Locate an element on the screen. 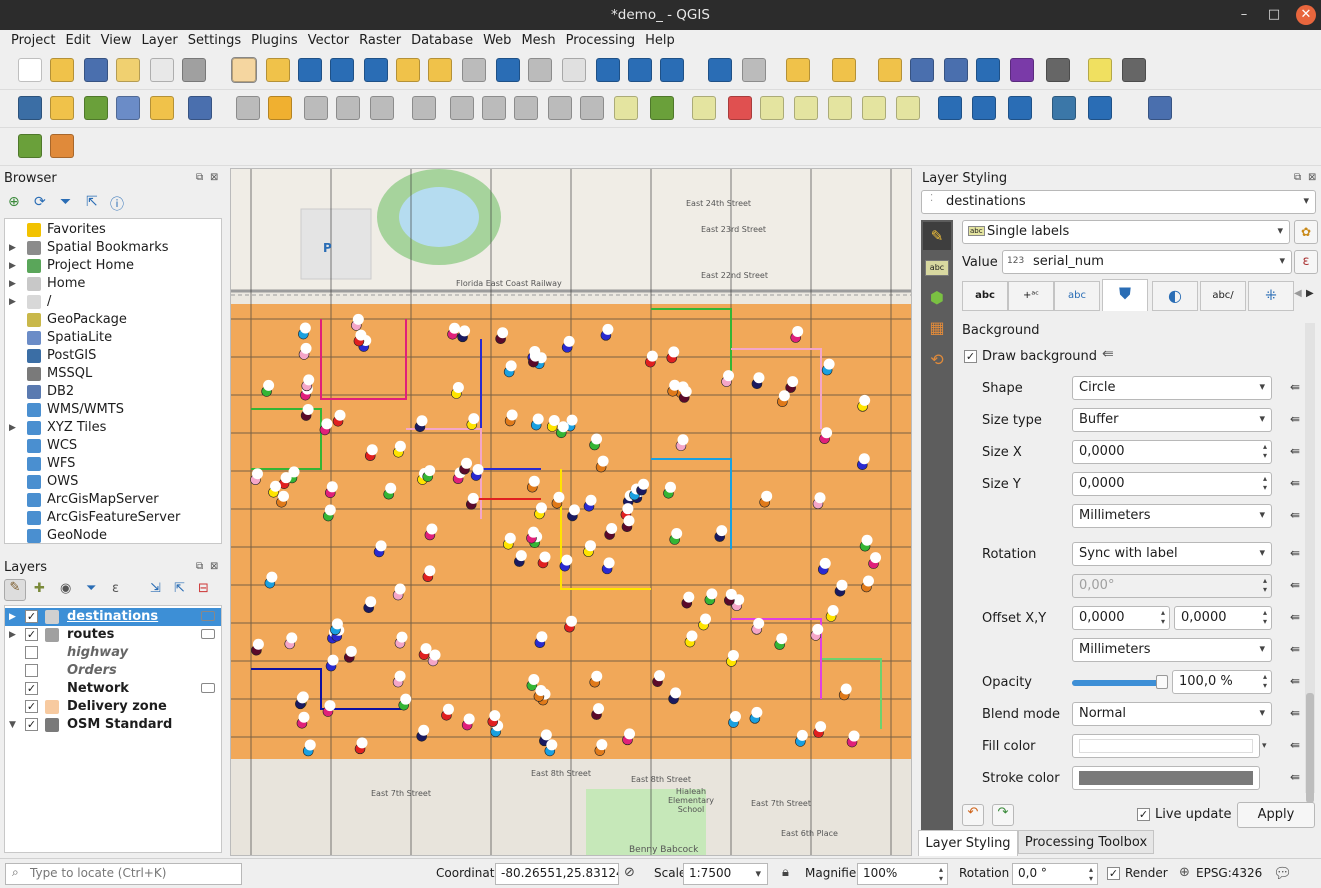 This screenshot has width=1321, height=888. new-geopackage-icon is located at coordinates (62, 108).